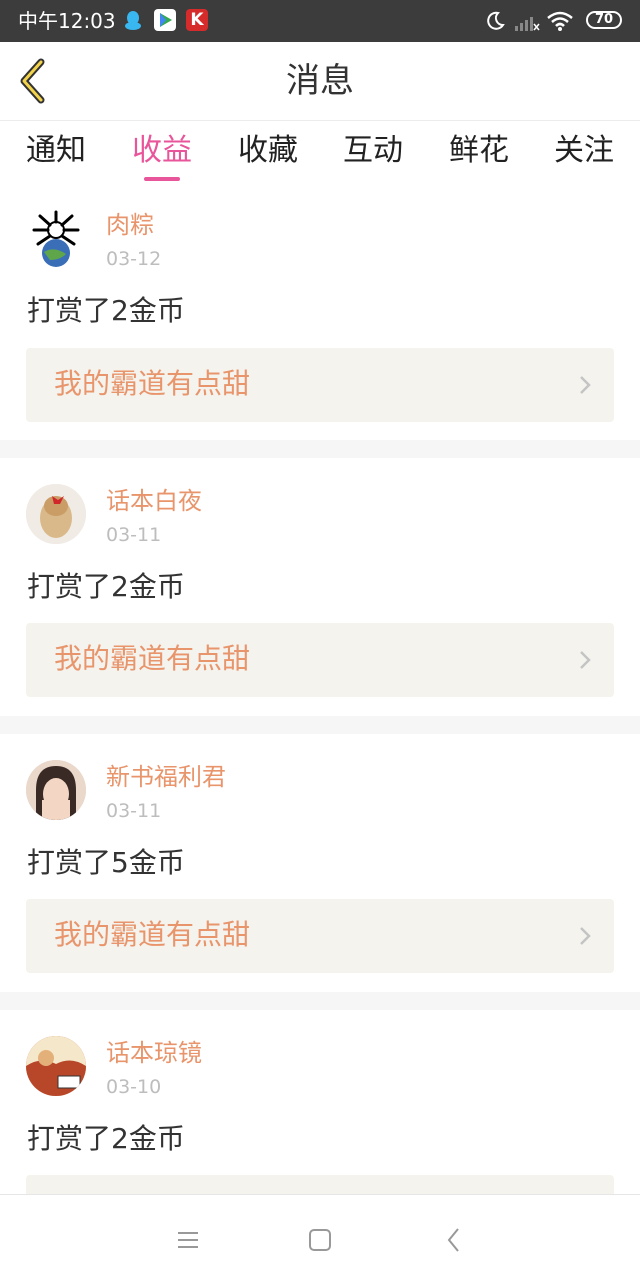  I want to click on back-chevron-icon, so click(453, 1240).